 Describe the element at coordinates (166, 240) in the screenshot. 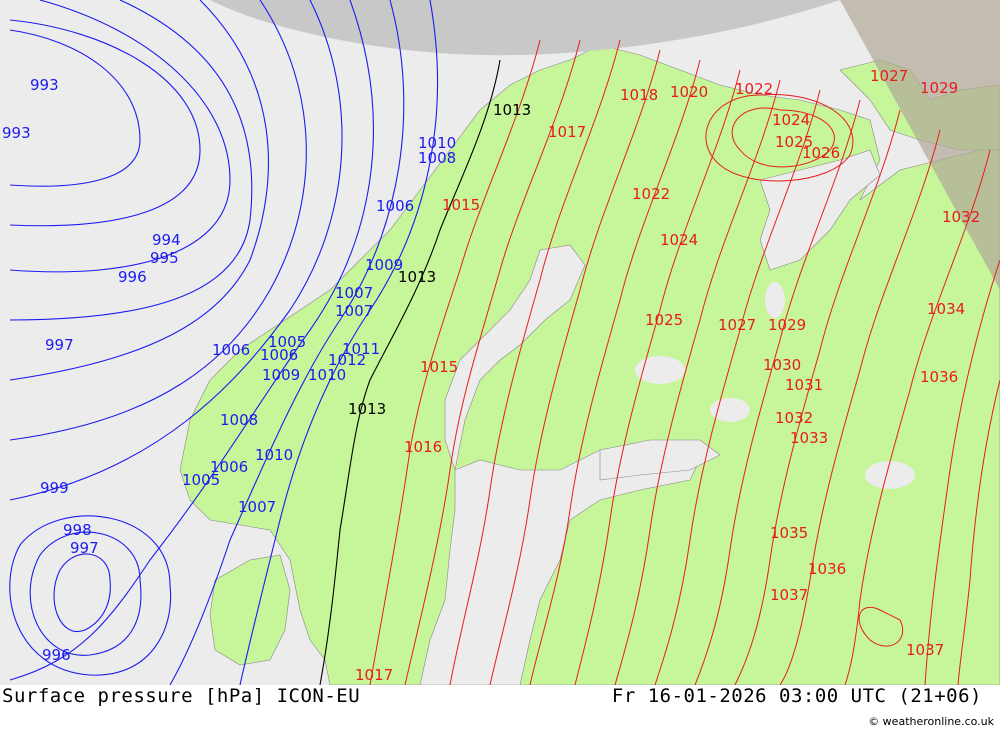

I see `label-low: 994` at that location.